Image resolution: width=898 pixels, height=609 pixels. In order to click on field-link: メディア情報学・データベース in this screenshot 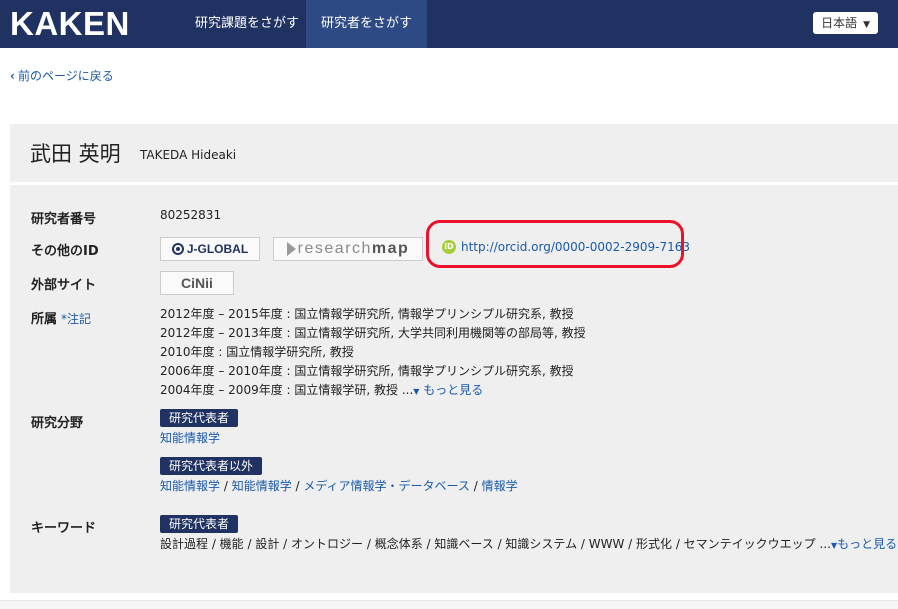, I will do `click(386, 486)`.